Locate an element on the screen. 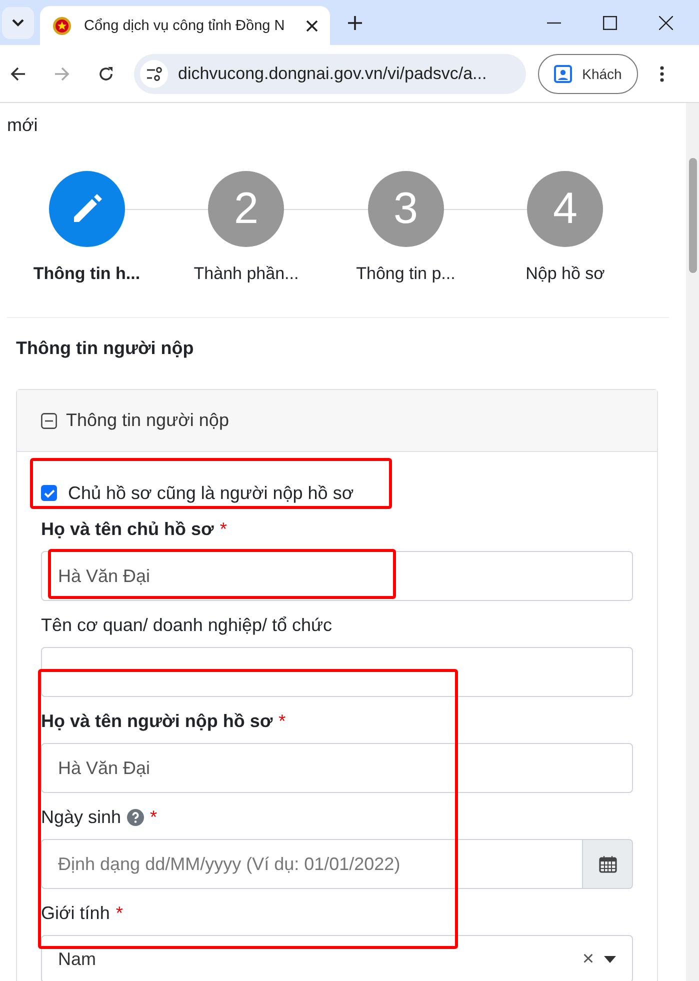 The image size is (699, 981). site-settings-icon is located at coordinates (154, 74).